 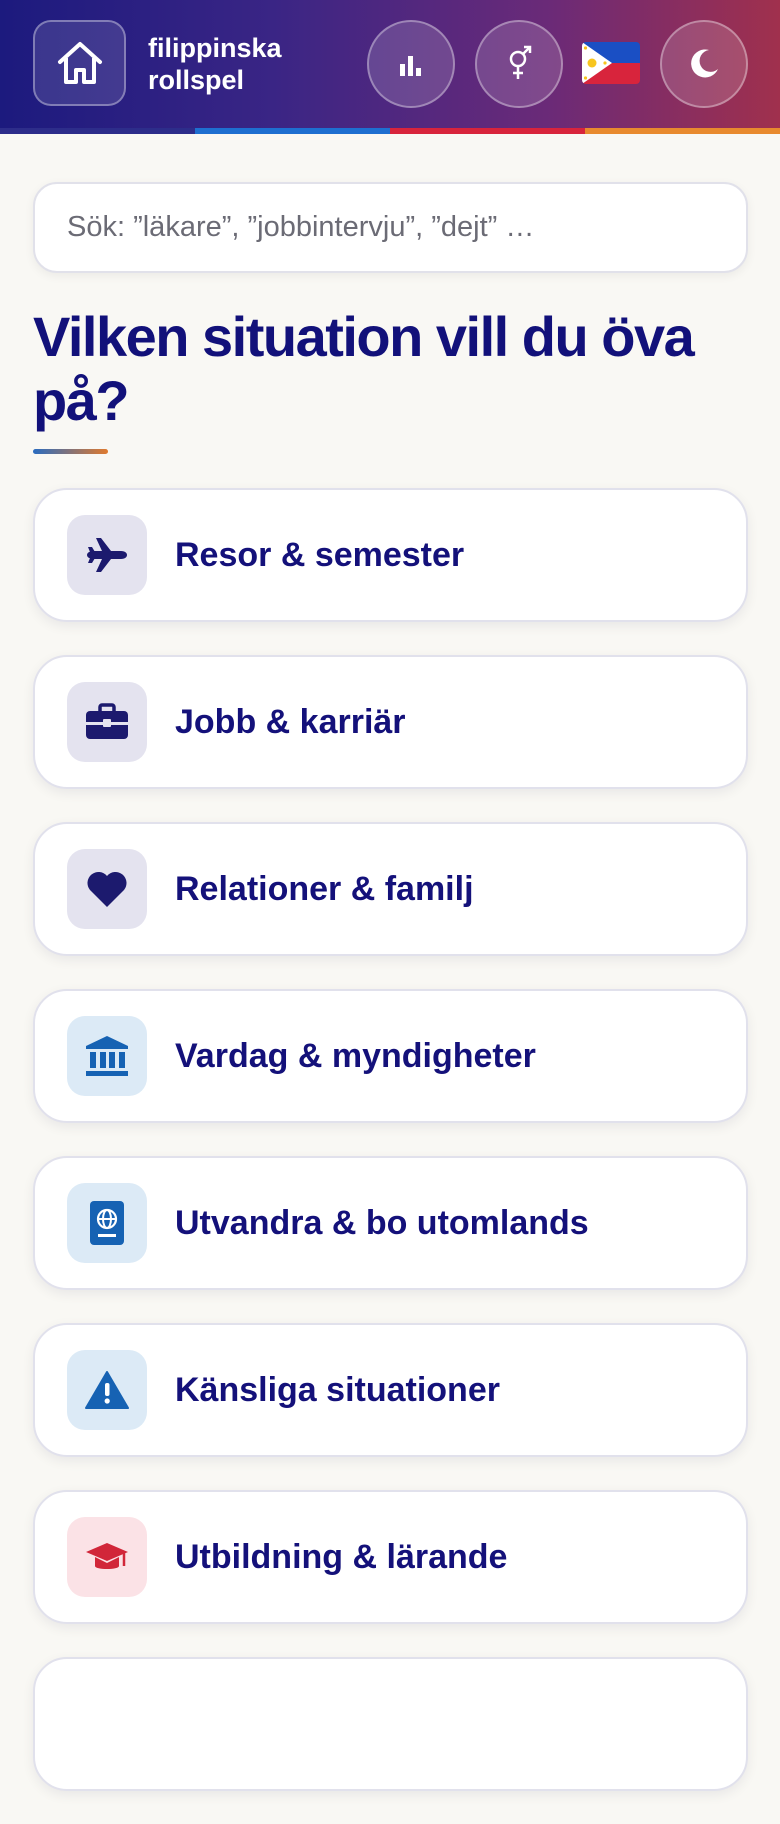 I want to click on category-card-relations: Relationer & familj, so click(x=390, y=889).